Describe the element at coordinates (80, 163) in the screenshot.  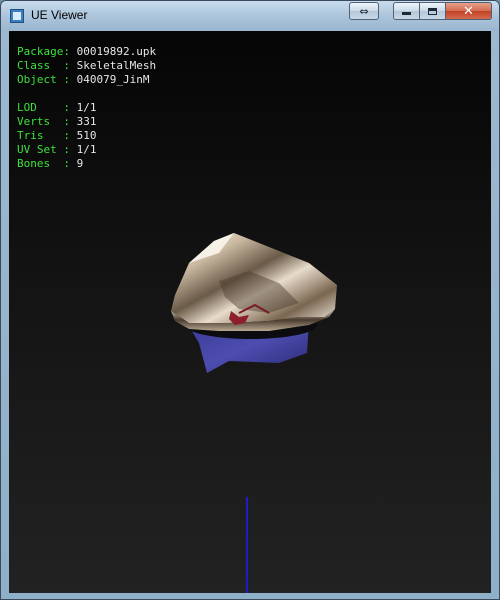
I see `bones-value: 9` at that location.